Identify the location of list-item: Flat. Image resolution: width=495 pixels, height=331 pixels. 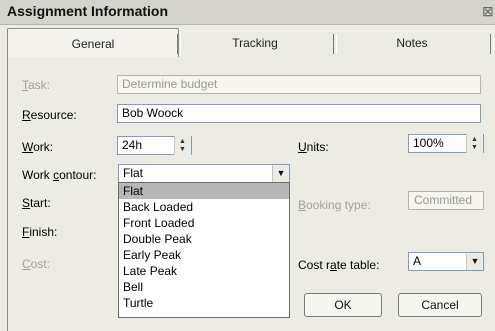
(204, 191).